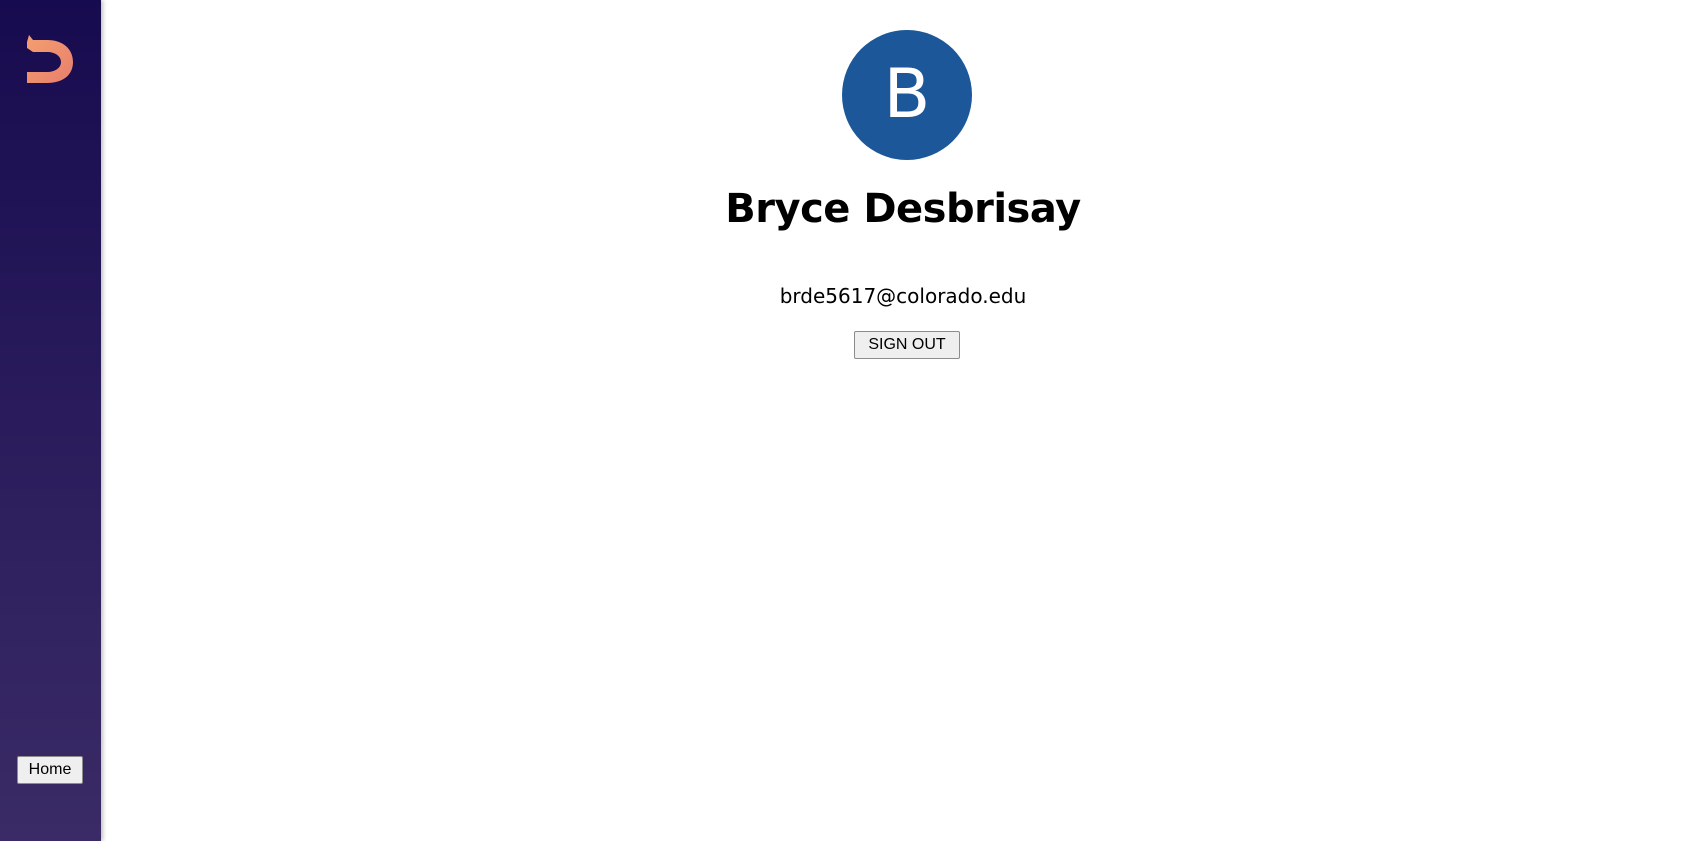  What do you see at coordinates (907, 345) in the screenshot?
I see `sign-out-button: SIGN OUT` at bounding box center [907, 345].